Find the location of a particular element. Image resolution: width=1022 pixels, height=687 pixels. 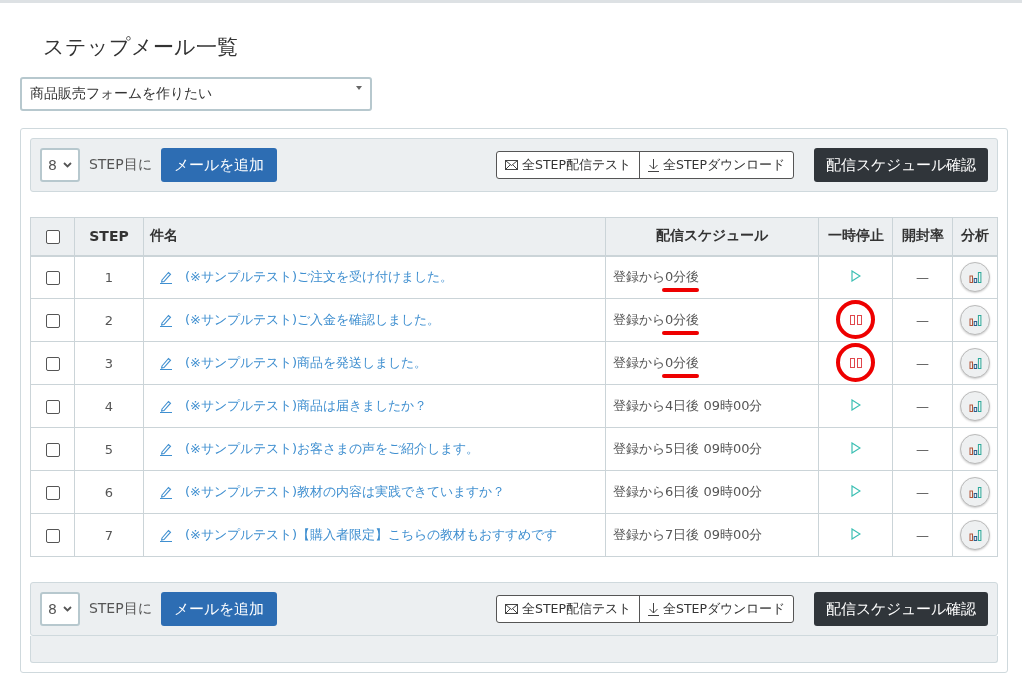

column-header: STEP is located at coordinates (109, 236).